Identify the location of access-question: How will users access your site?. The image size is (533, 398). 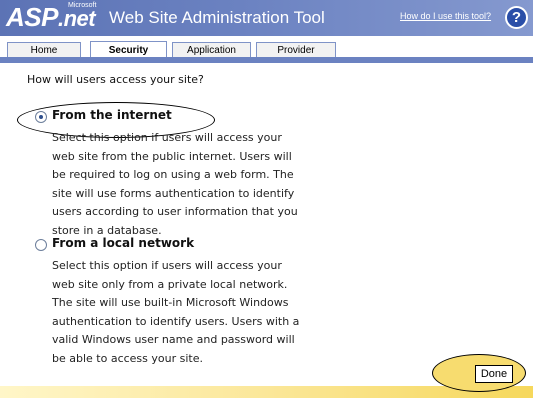
(115, 79).